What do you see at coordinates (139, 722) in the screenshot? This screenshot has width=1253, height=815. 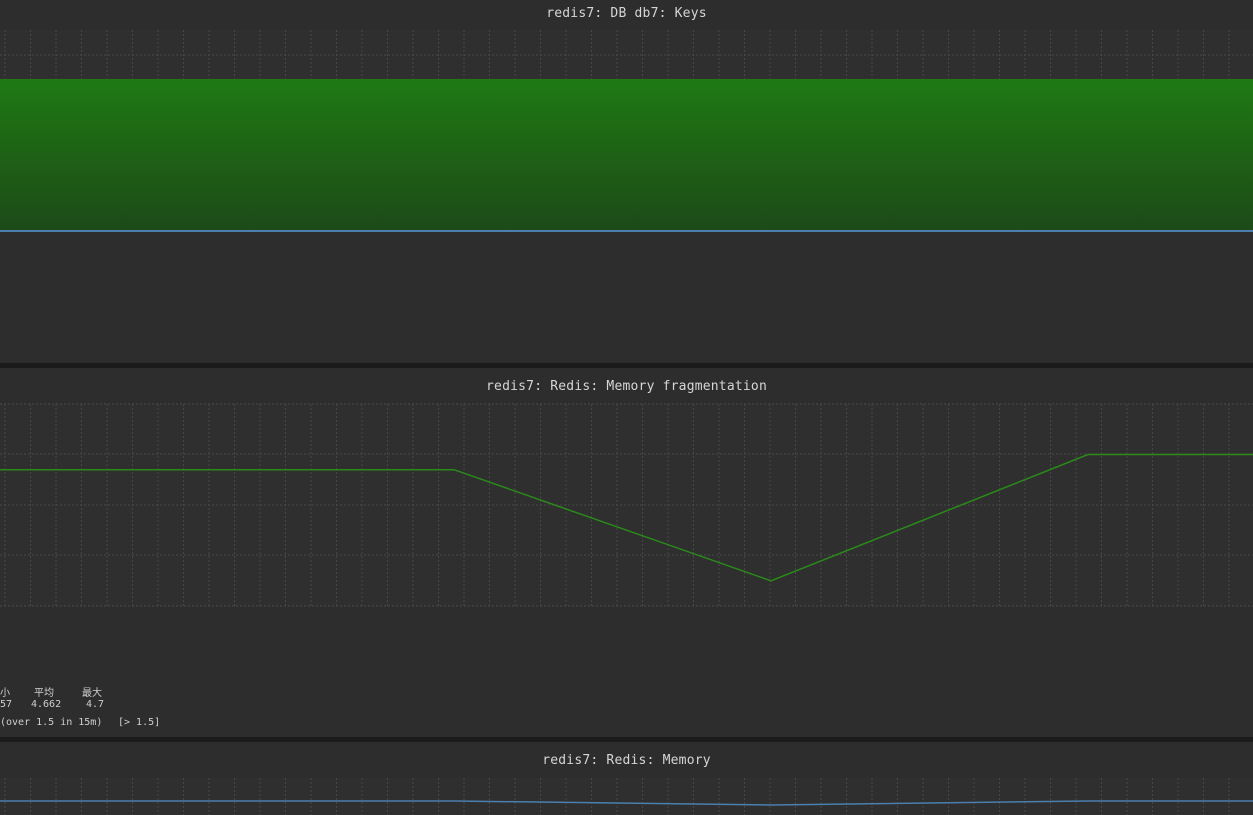 I see `trigger-threshold: [> 1.5]` at bounding box center [139, 722].